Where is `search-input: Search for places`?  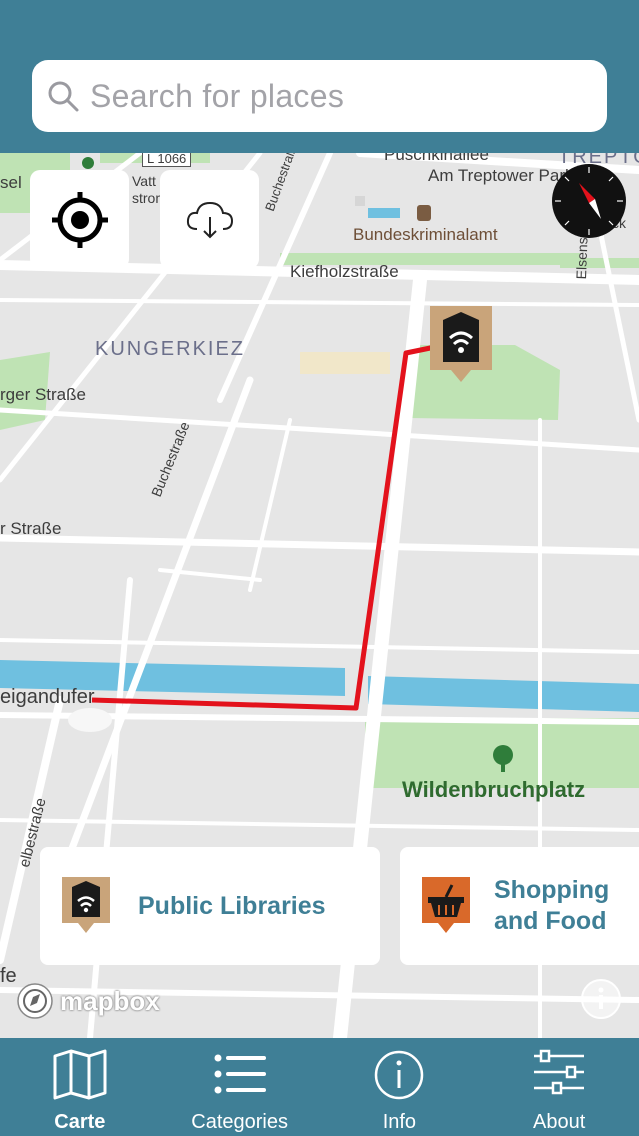
search-input: Search for places is located at coordinates (217, 96).